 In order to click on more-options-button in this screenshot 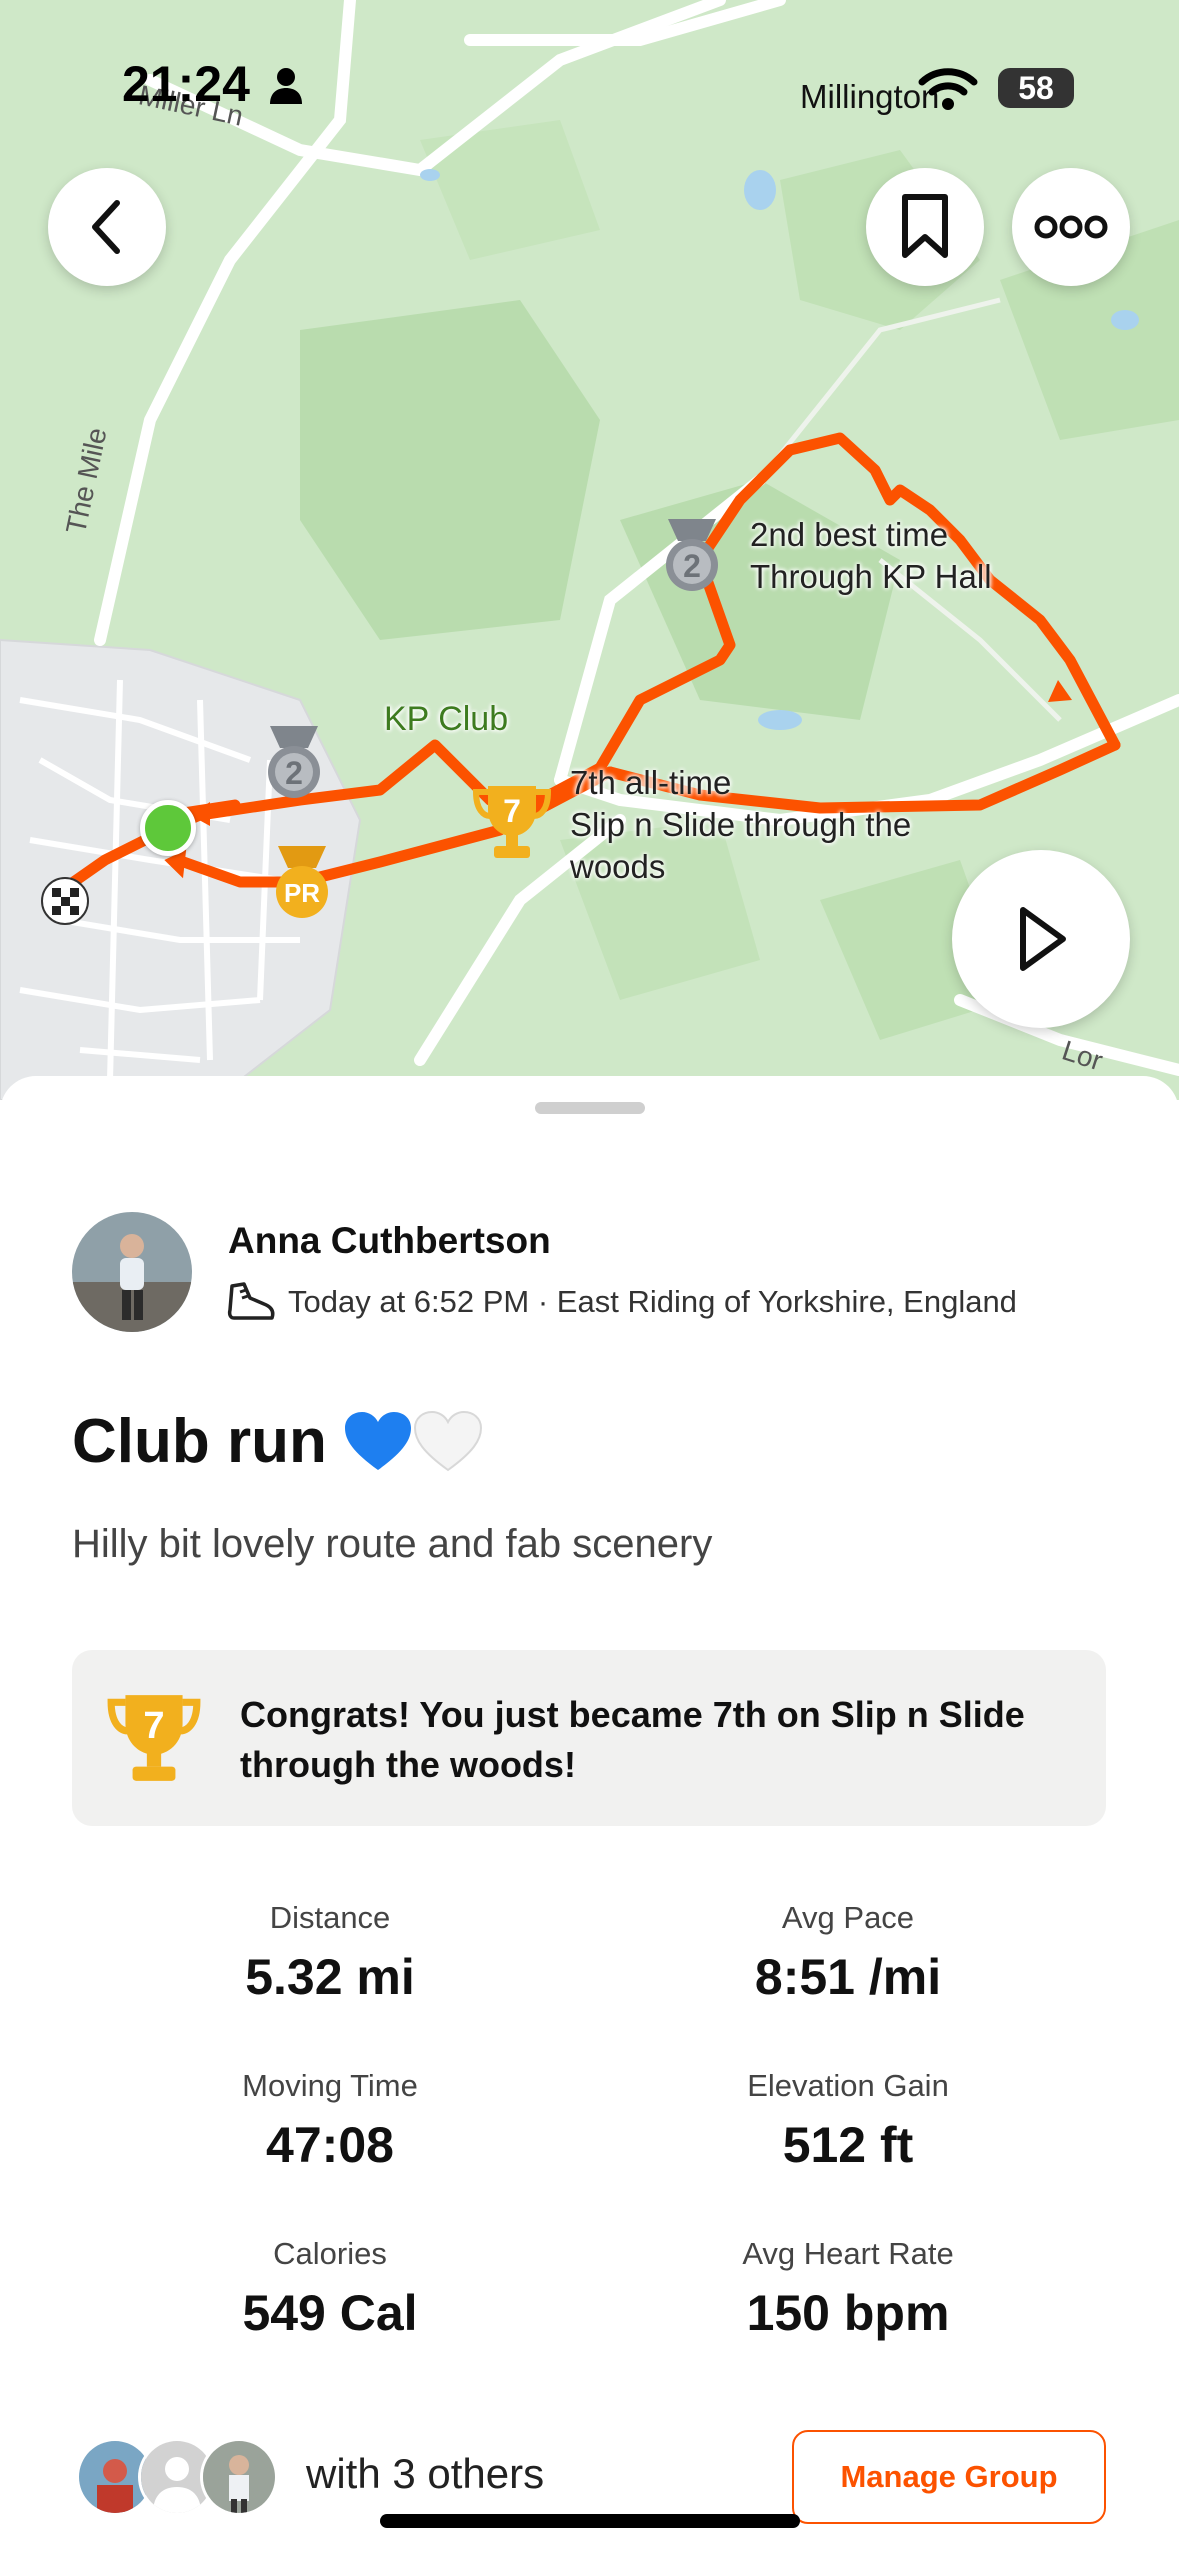, I will do `click(1071, 227)`.